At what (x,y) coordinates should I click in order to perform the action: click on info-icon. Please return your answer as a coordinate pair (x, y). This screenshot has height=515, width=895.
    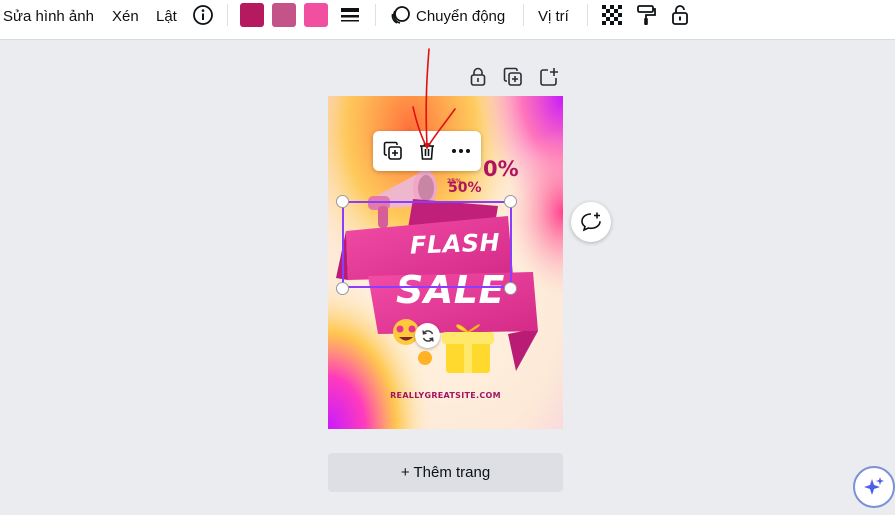
    Looking at the image, I should click on (203, 15).